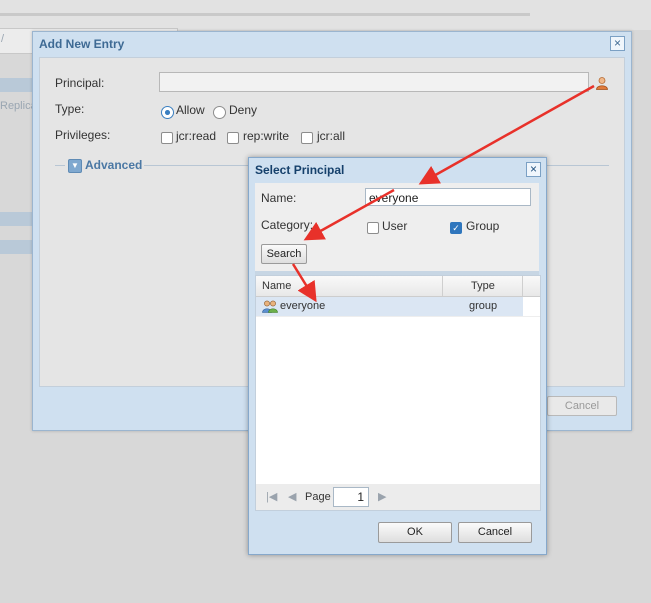 The height and width of the screenshot is (603, 651). Describe the element at coordinates (113, 165) in the screenshot. I see `advanced-label: Advanced` at that location.